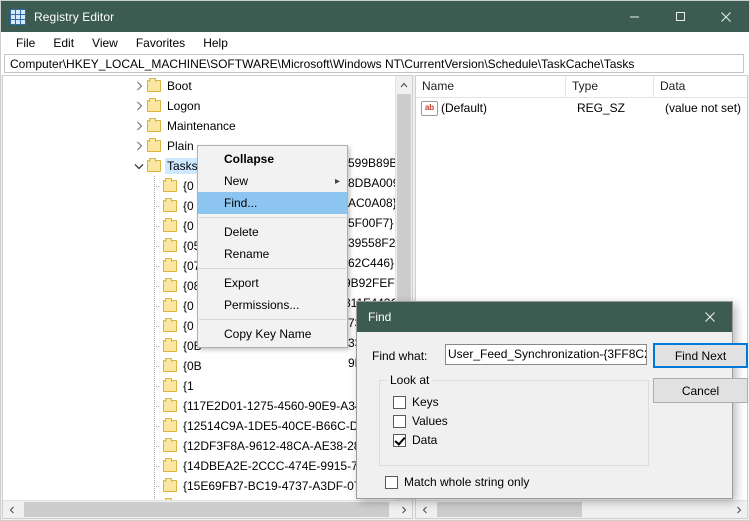  I want to click on data-checkbox-row: Data, so click(415, 440).